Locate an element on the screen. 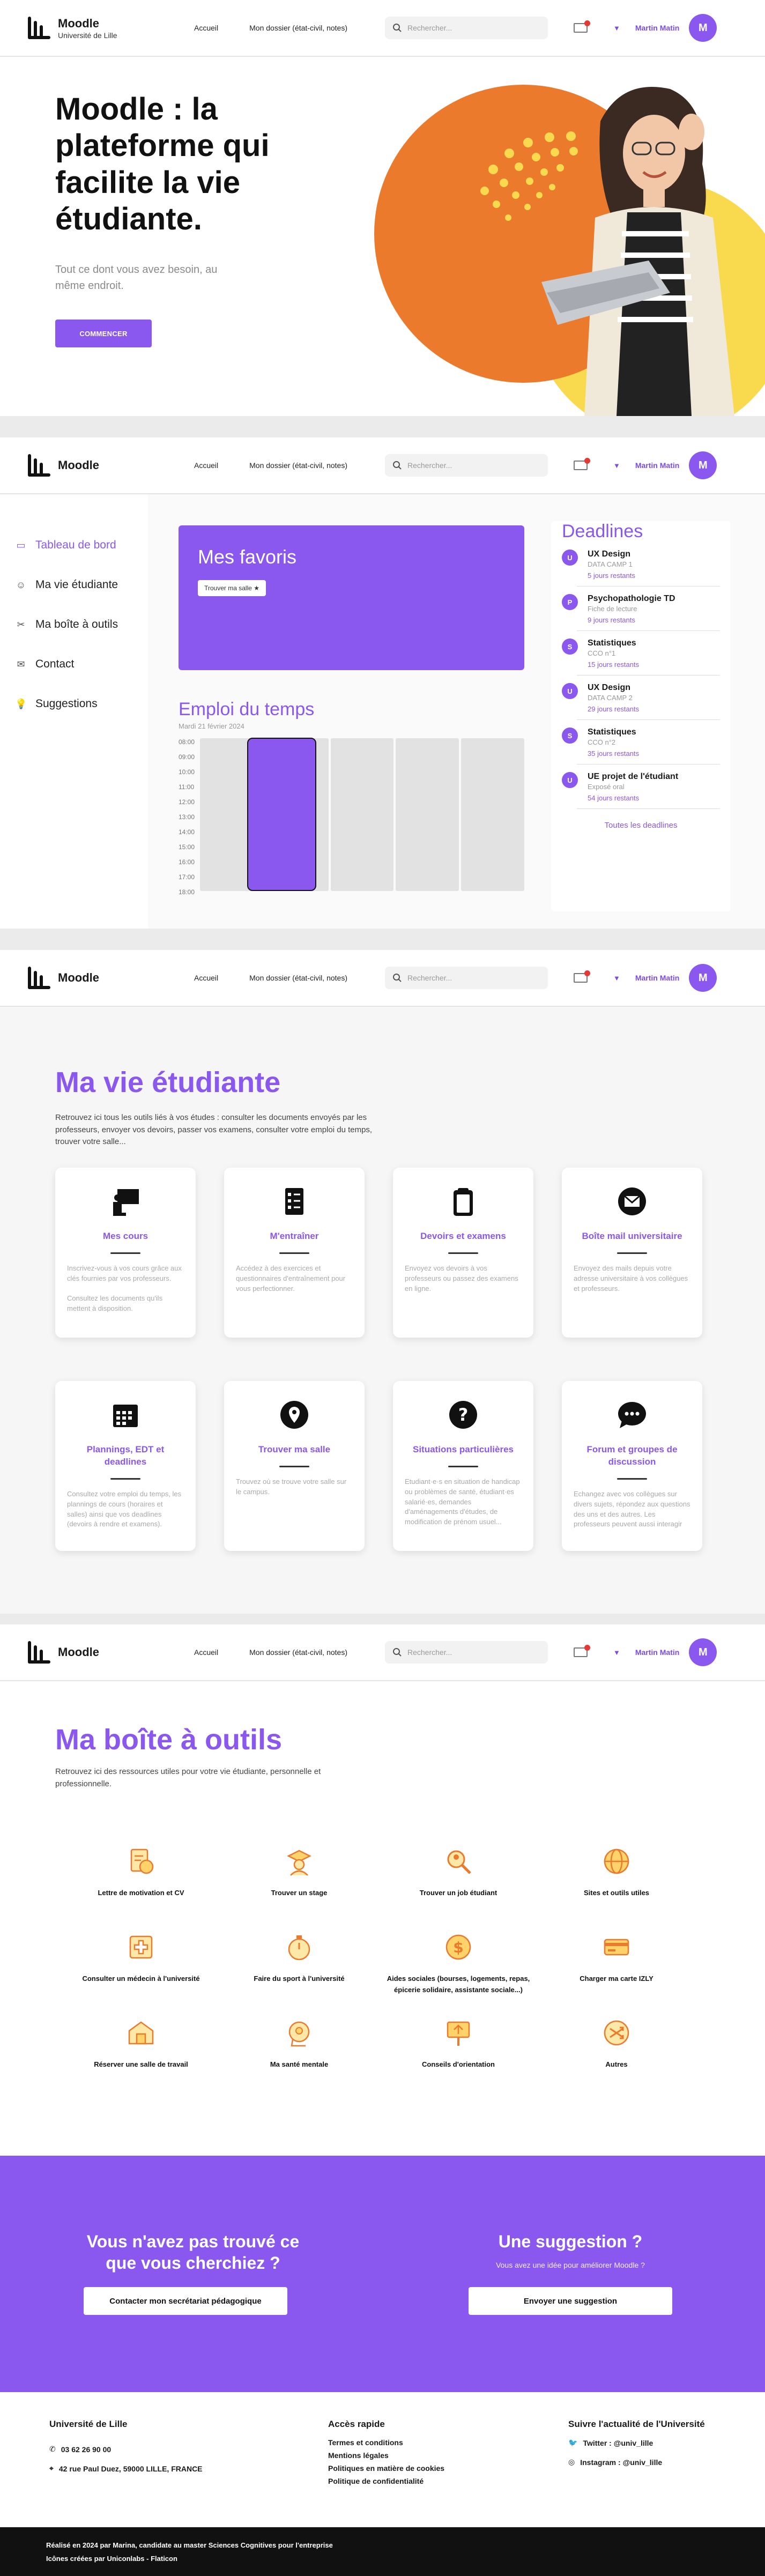 This screenshot has width=765, height=2576. sidebar-item-vie-etudiante: ☺ Ma vie étudiante is located at coordinates (74, 585).